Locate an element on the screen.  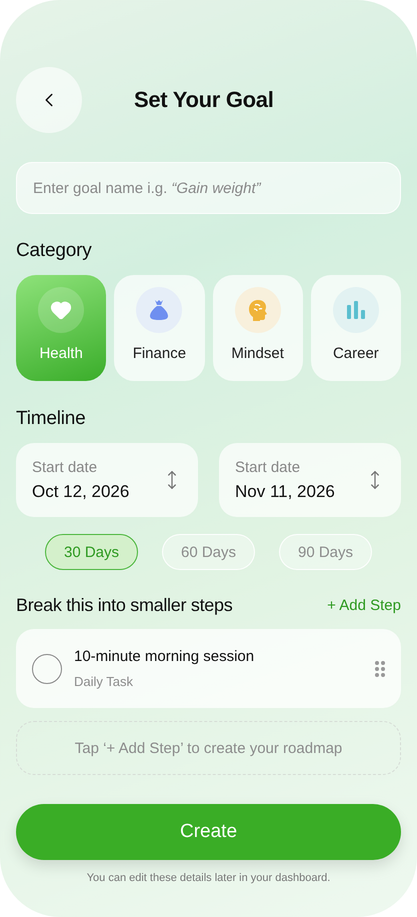
date-picker: Start date Nov 11, 2026 is located at coordinates (310, 480).